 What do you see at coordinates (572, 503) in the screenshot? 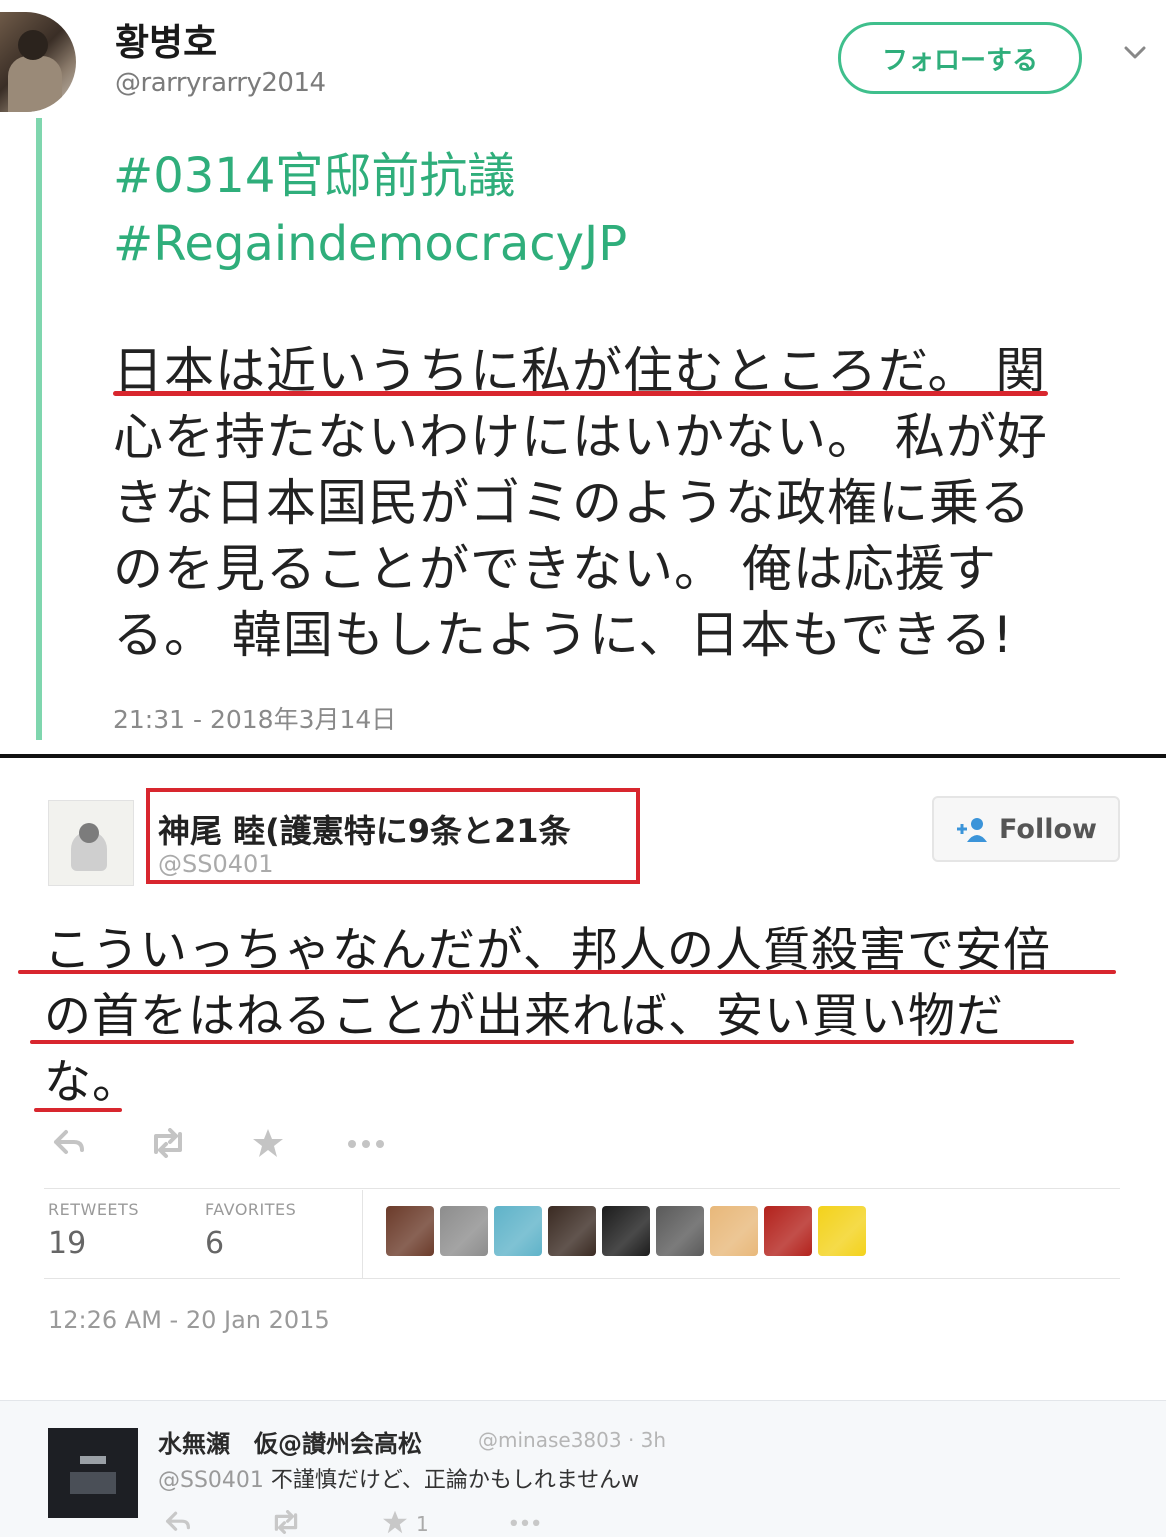
I see `tweet-text-line: きな日本国民がゴミのような政権に乗る` at bounding box center [572, 503].